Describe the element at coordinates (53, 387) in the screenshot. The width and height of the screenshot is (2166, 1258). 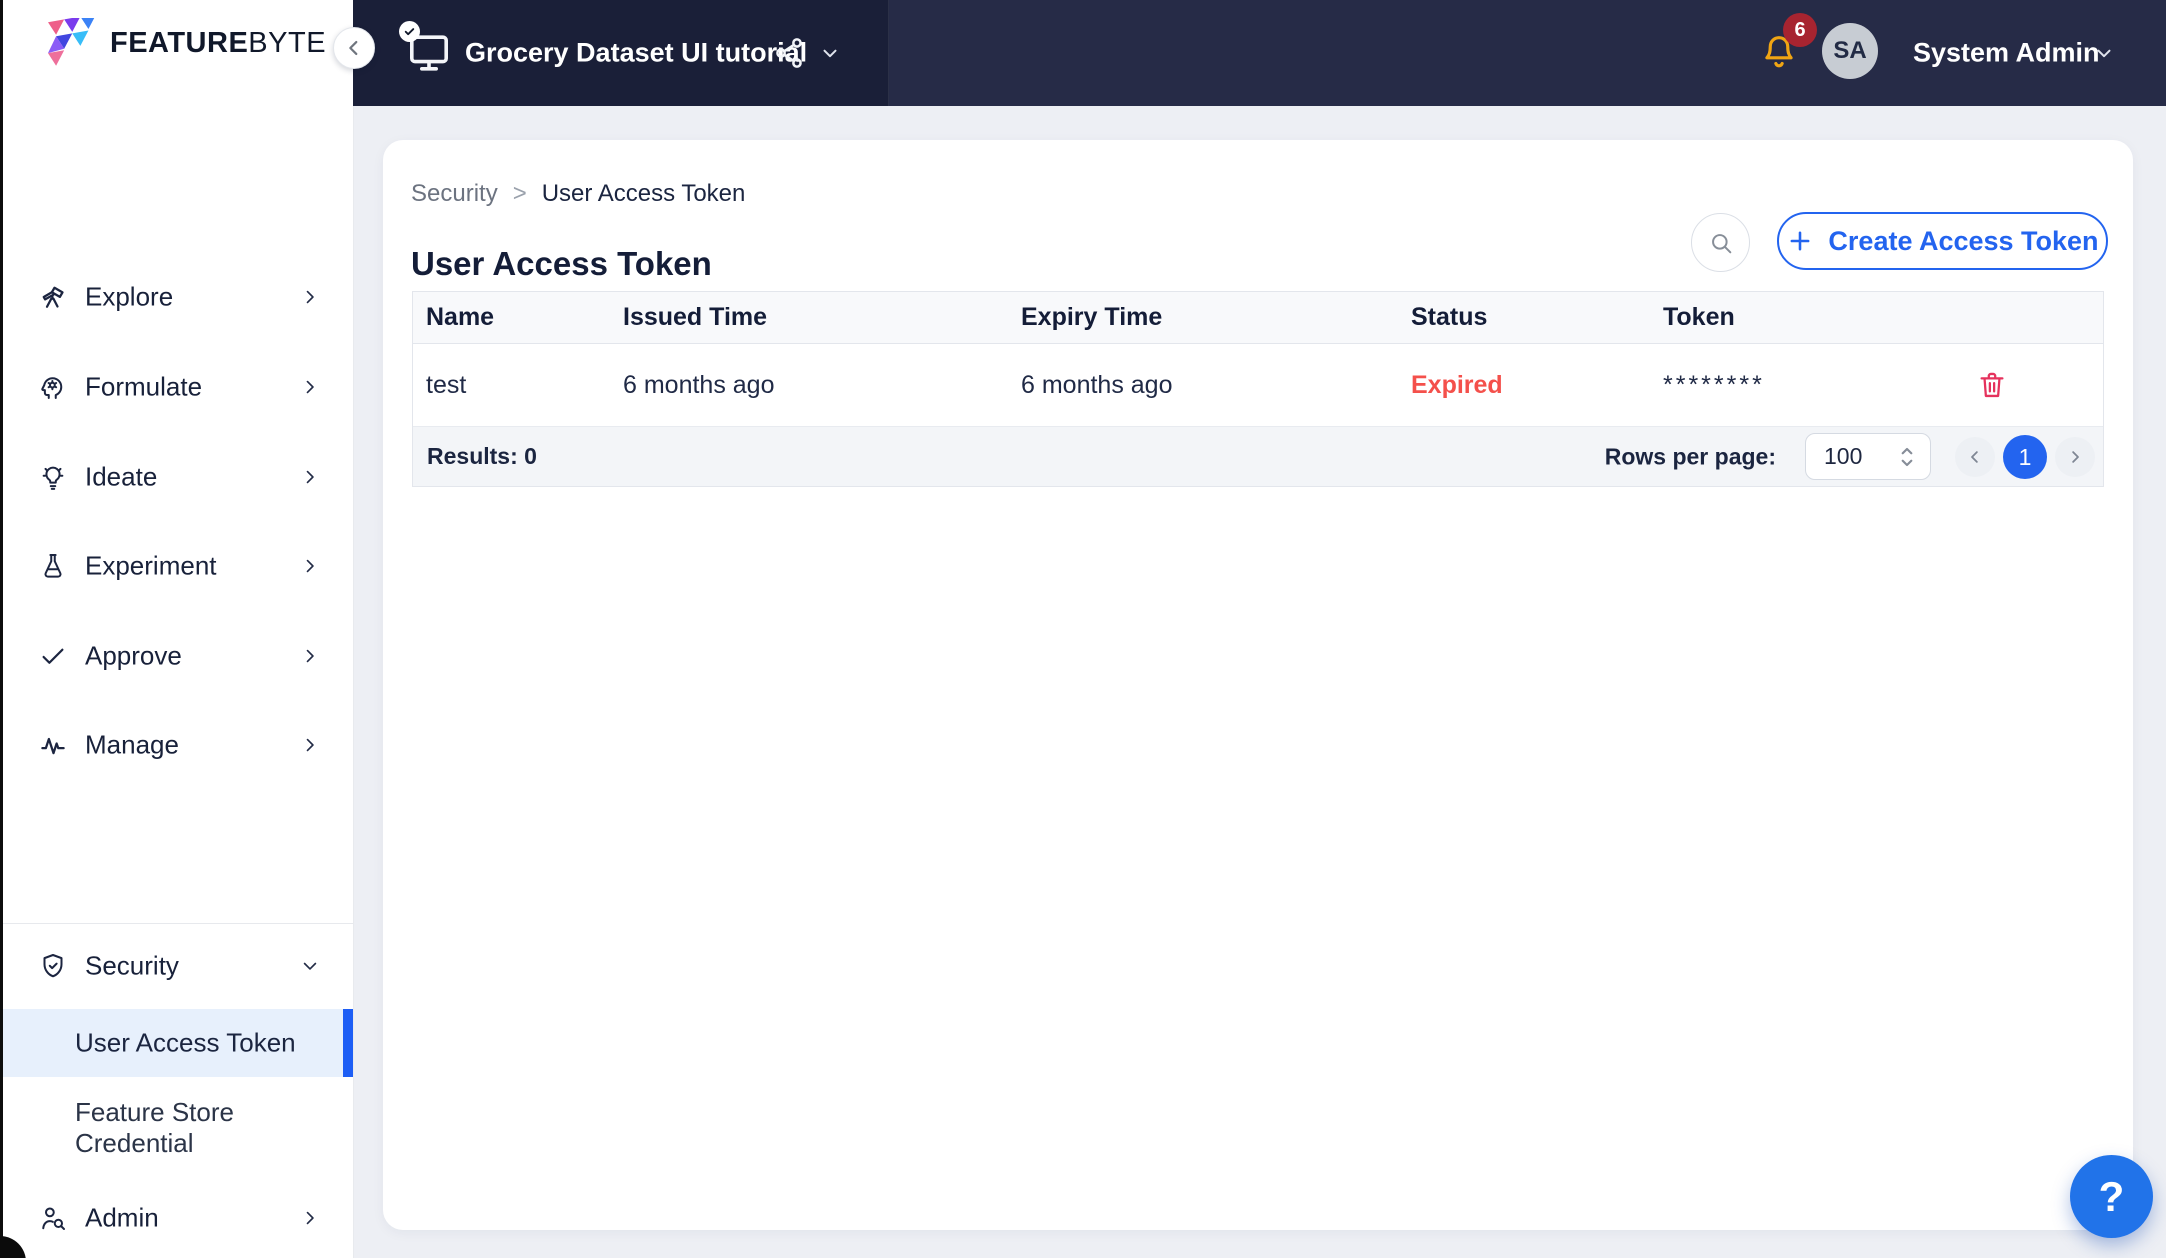
I see `mind-gear-icon` at that location.